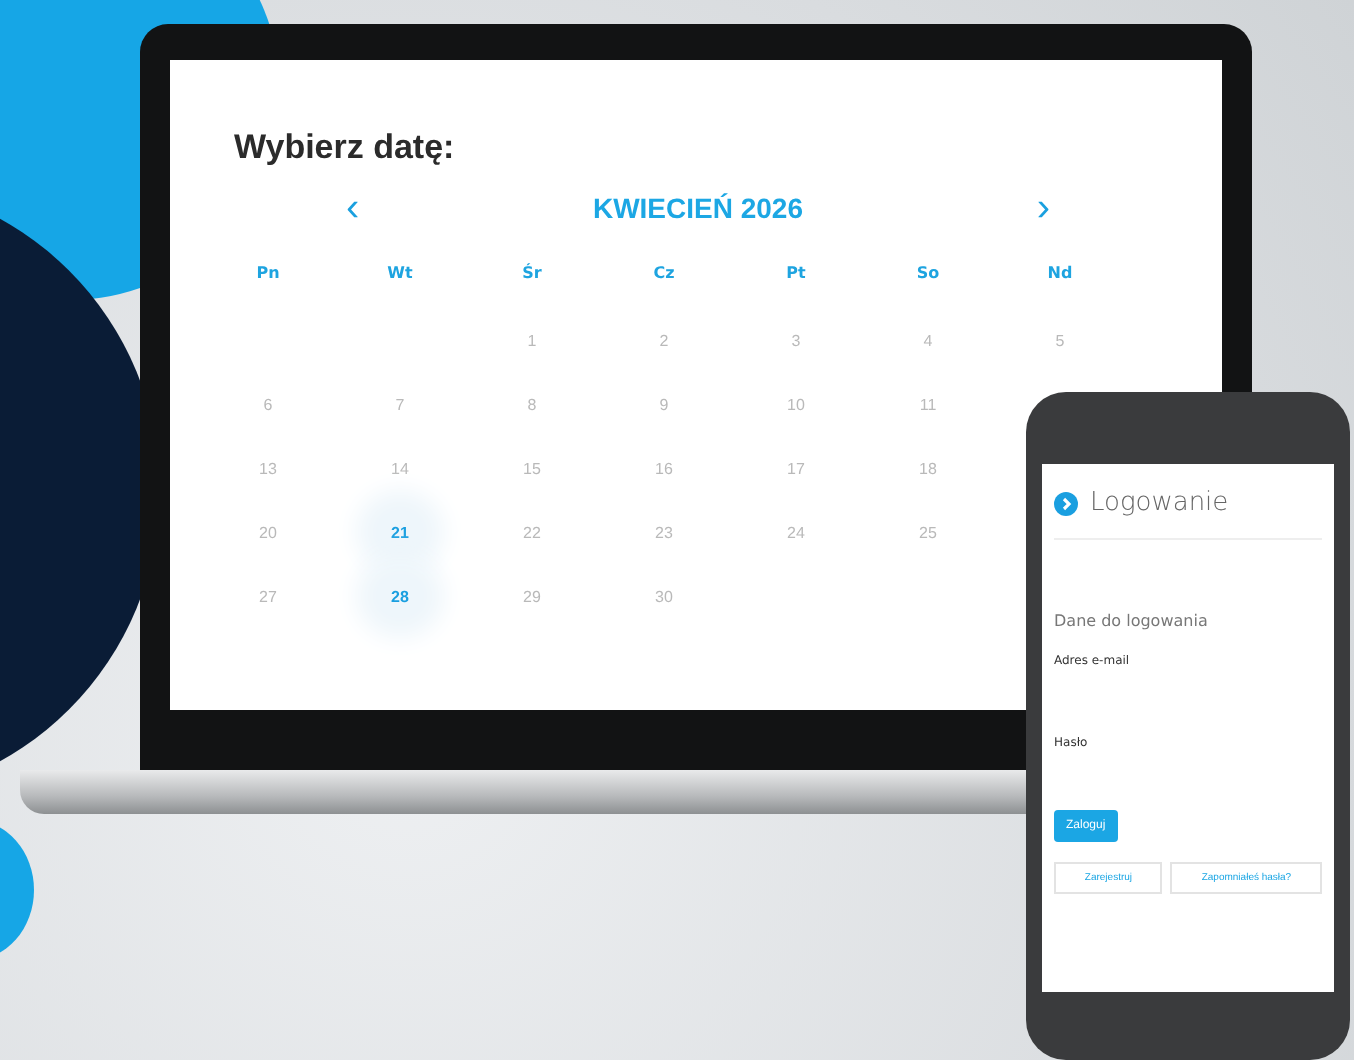 This screenshot has width=1354, height=1060. What do you see at coordinates (400, 532) in the screenshot?
I see `calendar-day: 21` at bounding box center [400, 532].